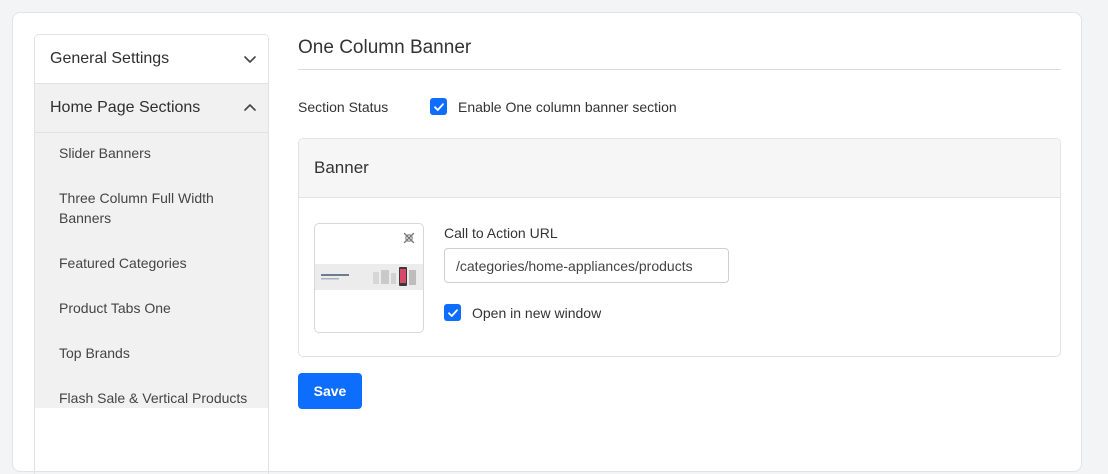 Image resolution: width=1108 pixels, height=474 pixels. Describe the element at coordinates (151, 308) in the screenshot. I see `sidebar-item-product-tabs-one: Product Tabs One` at that location.